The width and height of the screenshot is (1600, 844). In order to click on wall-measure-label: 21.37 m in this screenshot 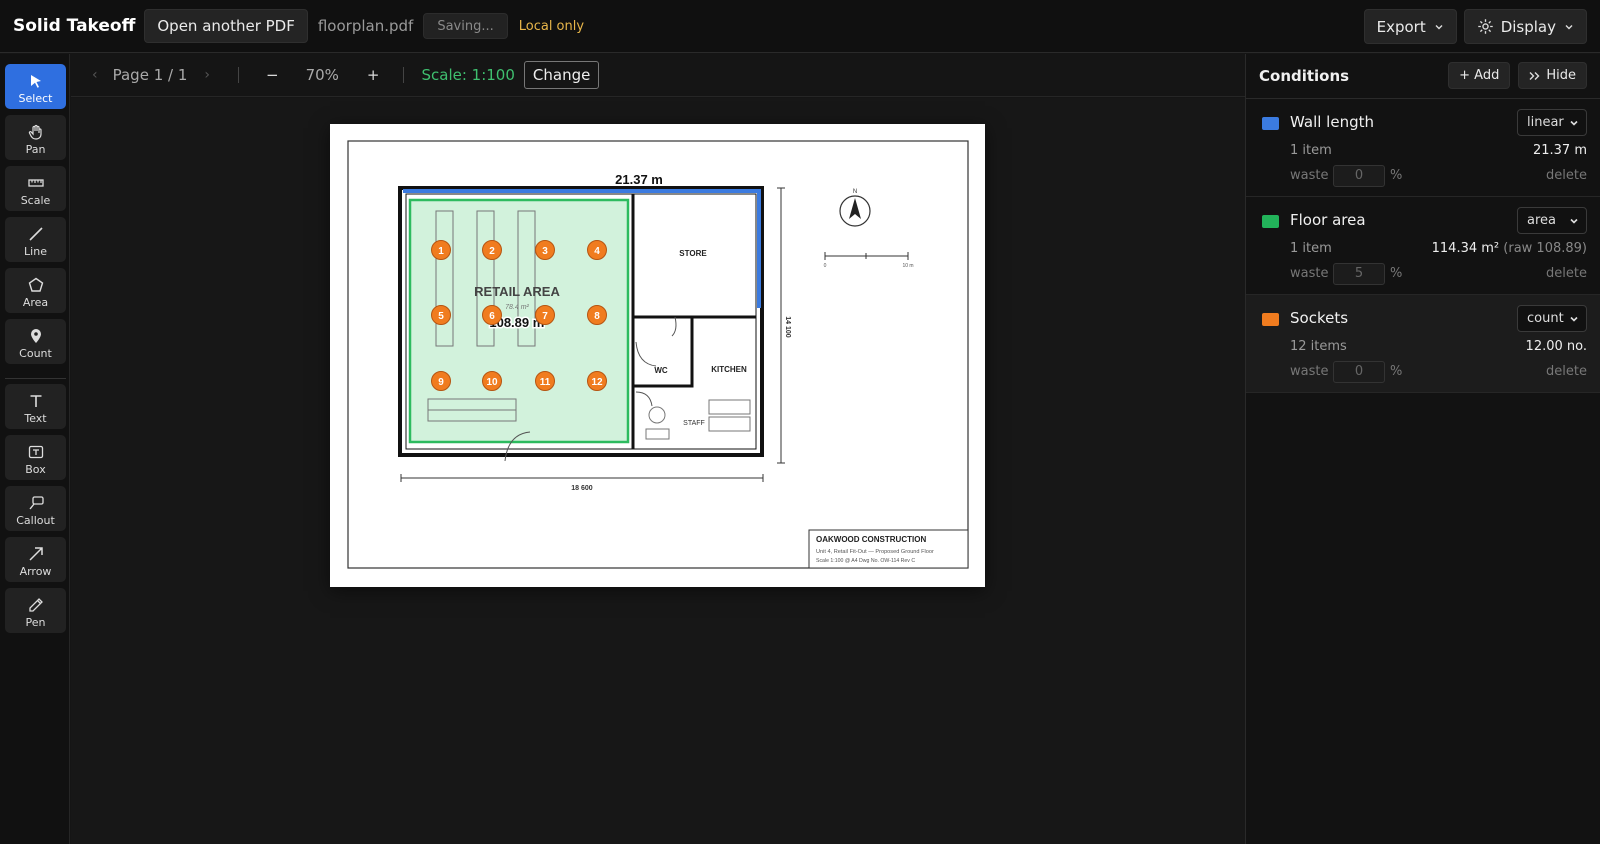, I will do `click(639, 179)`.